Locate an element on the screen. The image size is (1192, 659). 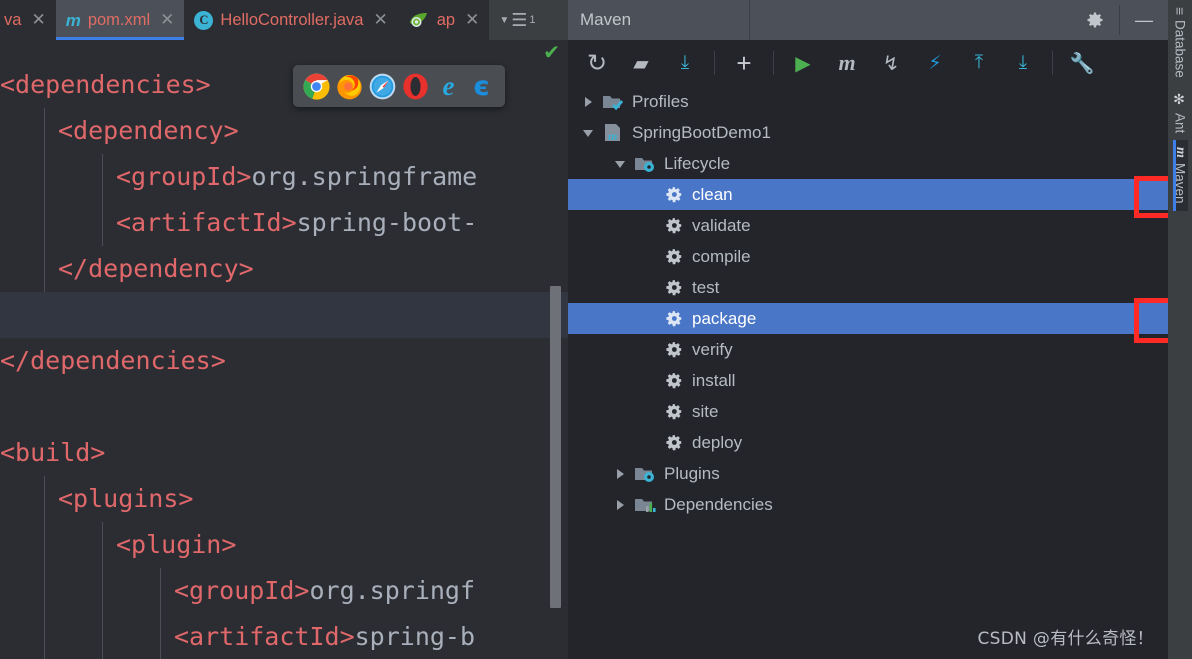
tab-hellocontroller-java: C HelloController.java ✕ is located at coordinates (291, 20).